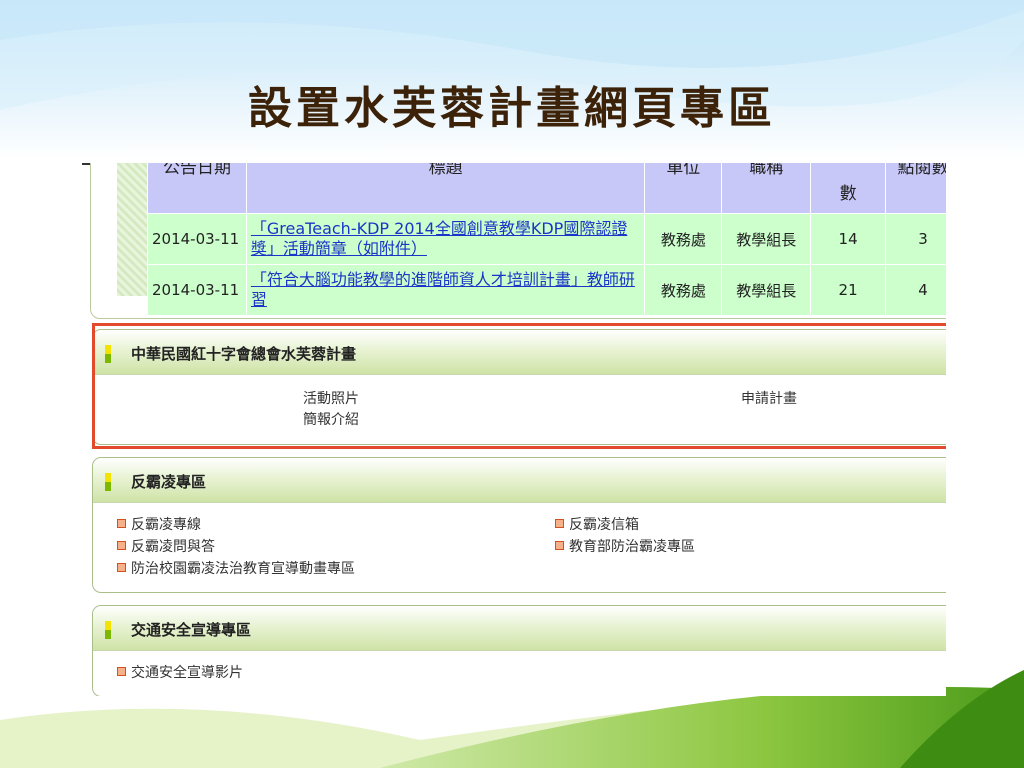 The height and width of the screenshot is (768, 1024). Describe the element at coordinates (848, 290) in the screenshot. I see `row-count: 21` at that location.